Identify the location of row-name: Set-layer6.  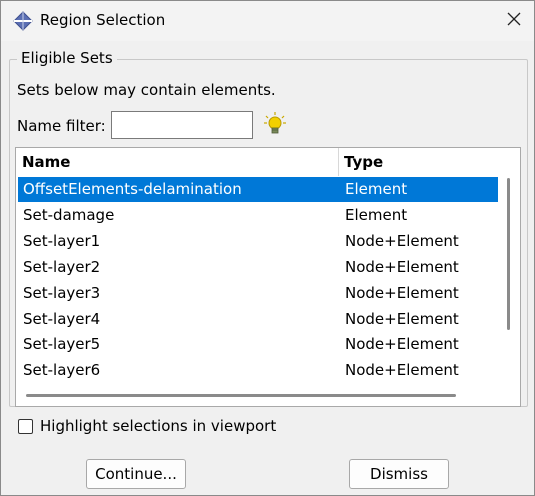
(62, 370).